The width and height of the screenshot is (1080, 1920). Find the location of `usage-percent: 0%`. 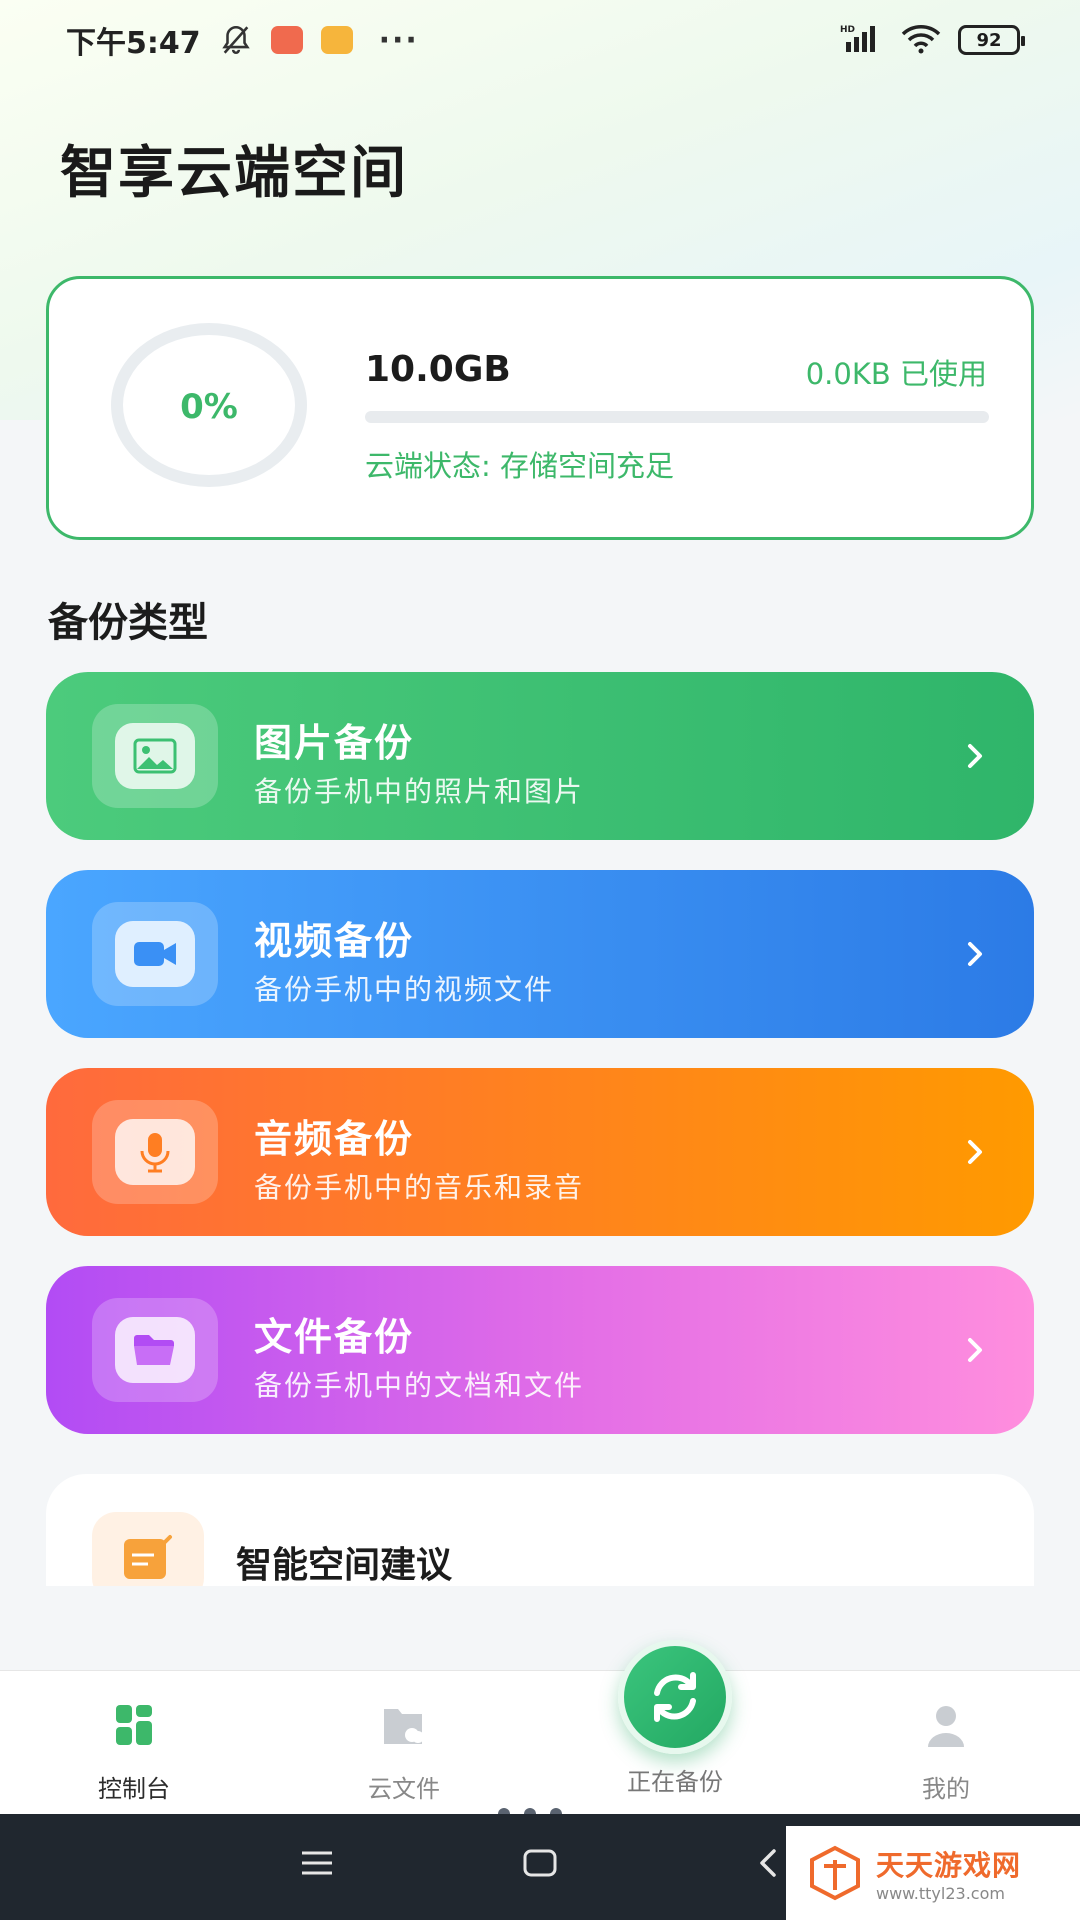

usage-percent: 0% is located at coordinates (209, 407).